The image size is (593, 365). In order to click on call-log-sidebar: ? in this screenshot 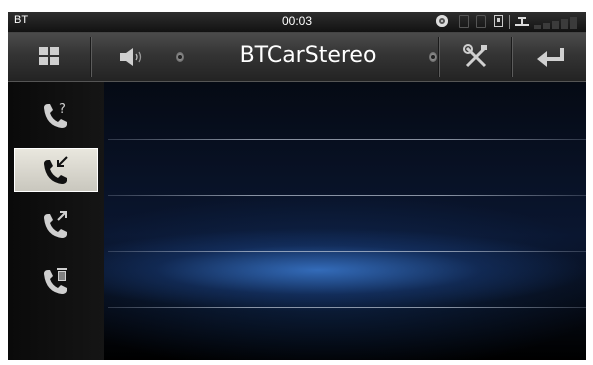, I will do `click(56, 221)`.